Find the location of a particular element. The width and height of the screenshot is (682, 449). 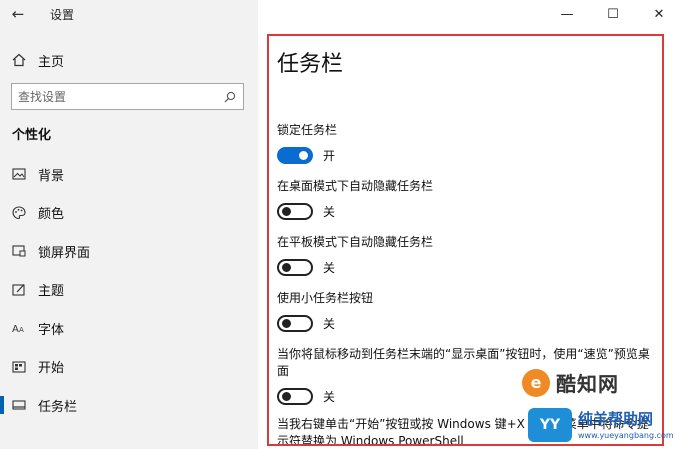

sidebar-item-label: 字体 is located at coordinates (51, 330).